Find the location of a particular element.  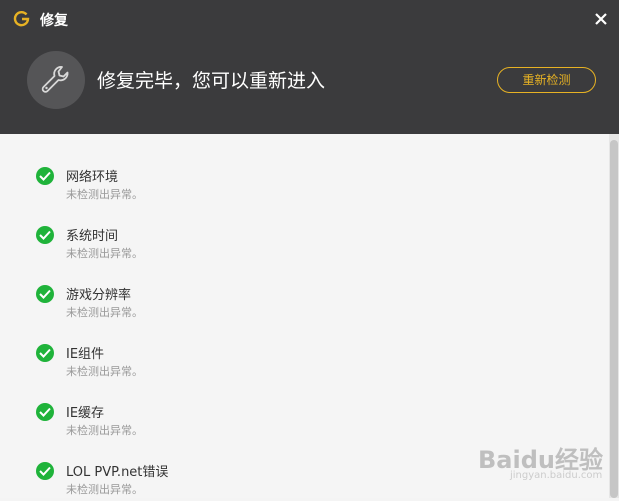

item-title: 网络环境 is located at coordinates (92, 177).